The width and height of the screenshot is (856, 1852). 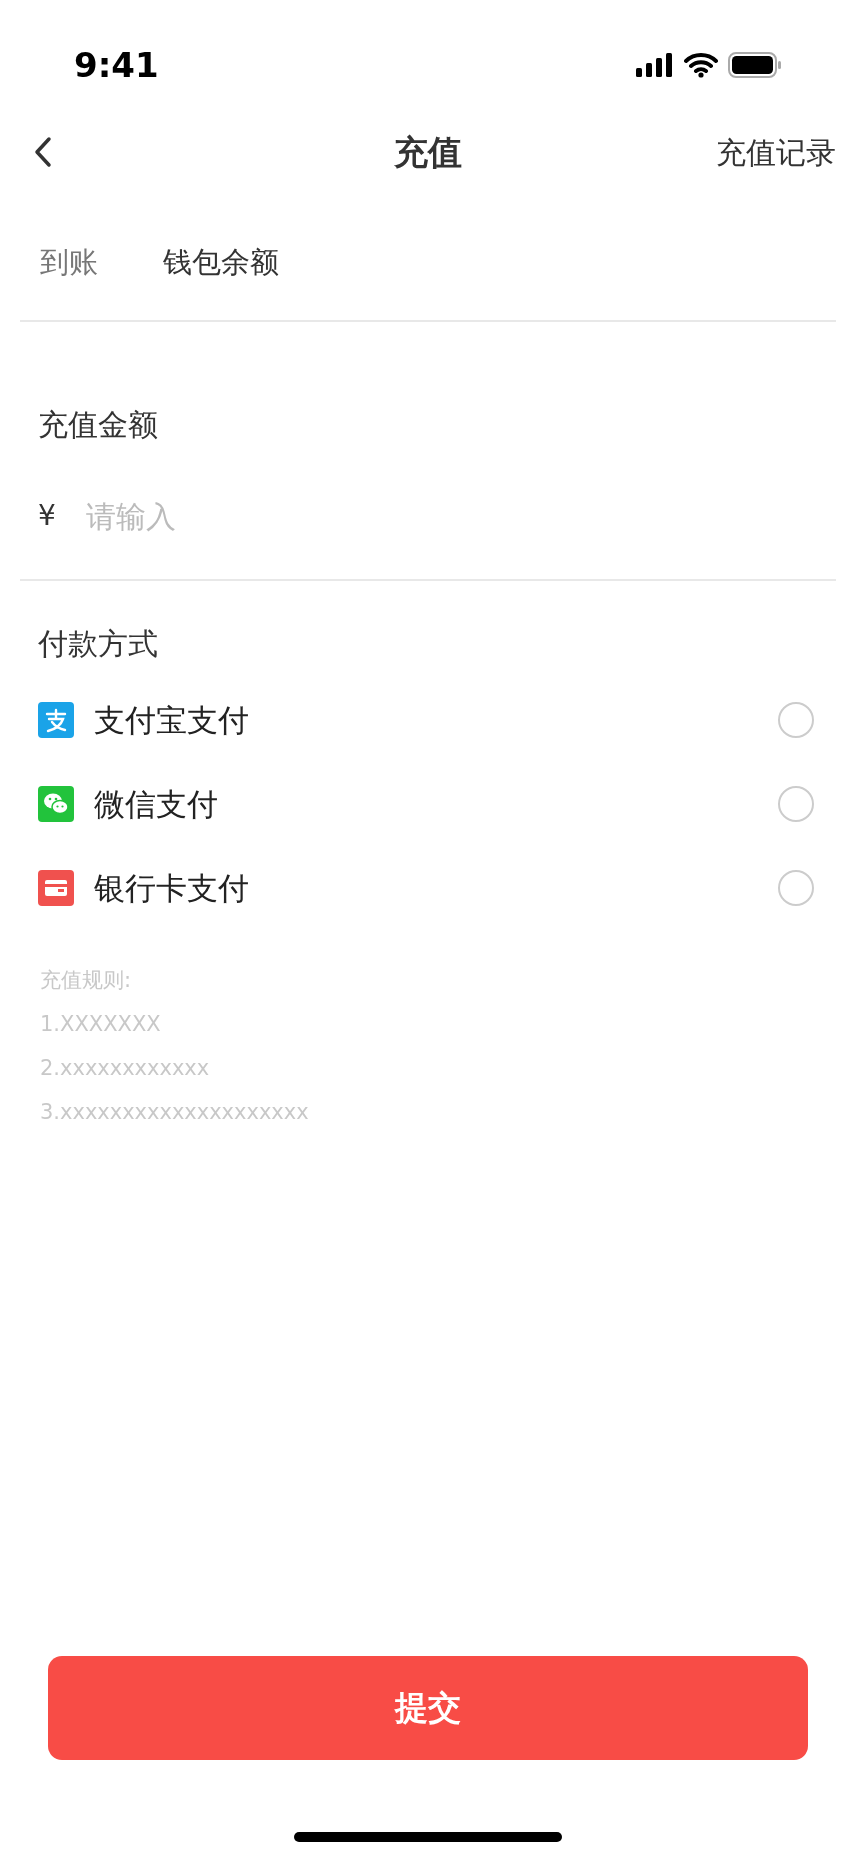 What do you see at coordinates (56, 888) in the screenshot?
I see `card-icon` at bounding box center [56, 888].